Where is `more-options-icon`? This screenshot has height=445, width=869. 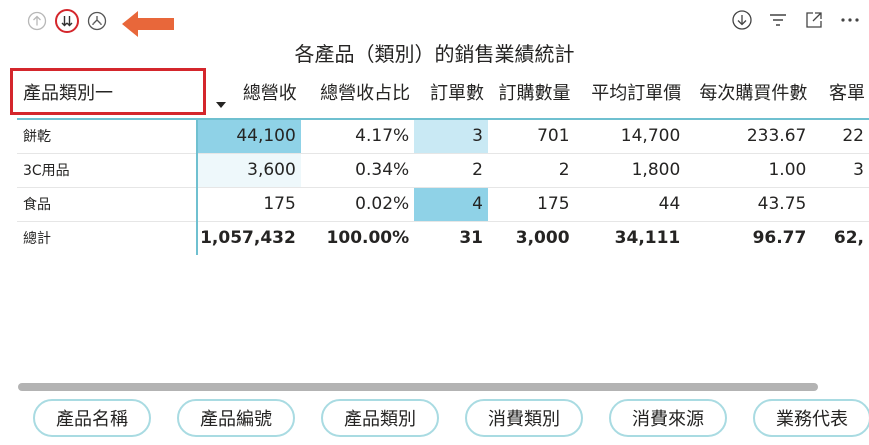
more-options-icon is located at coordinates (850, 20).